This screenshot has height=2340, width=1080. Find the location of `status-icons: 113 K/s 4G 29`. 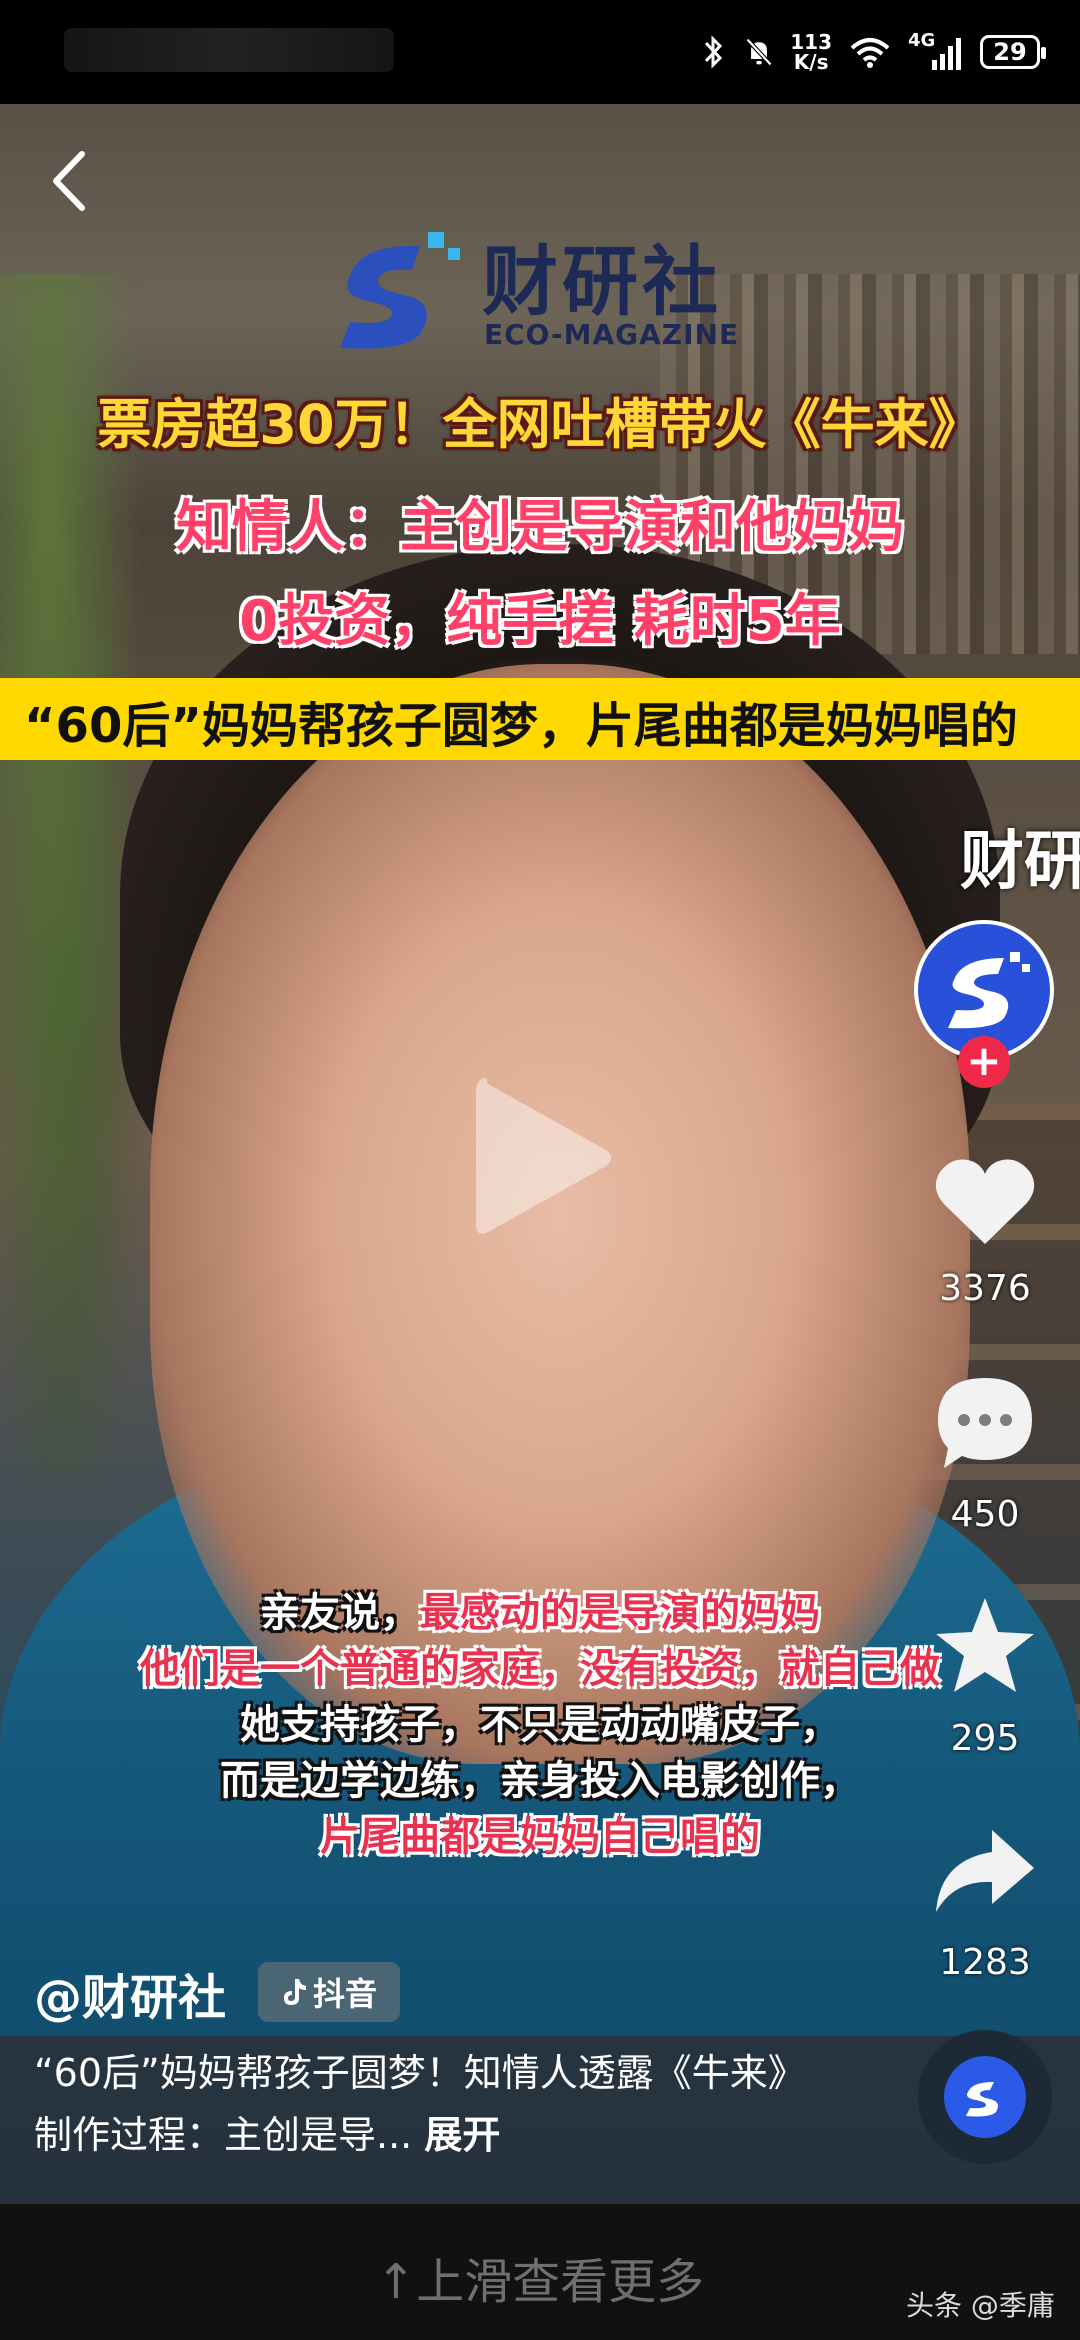

status-icons: 113 K/s 4G 29 is located at coordinates (872, 52).